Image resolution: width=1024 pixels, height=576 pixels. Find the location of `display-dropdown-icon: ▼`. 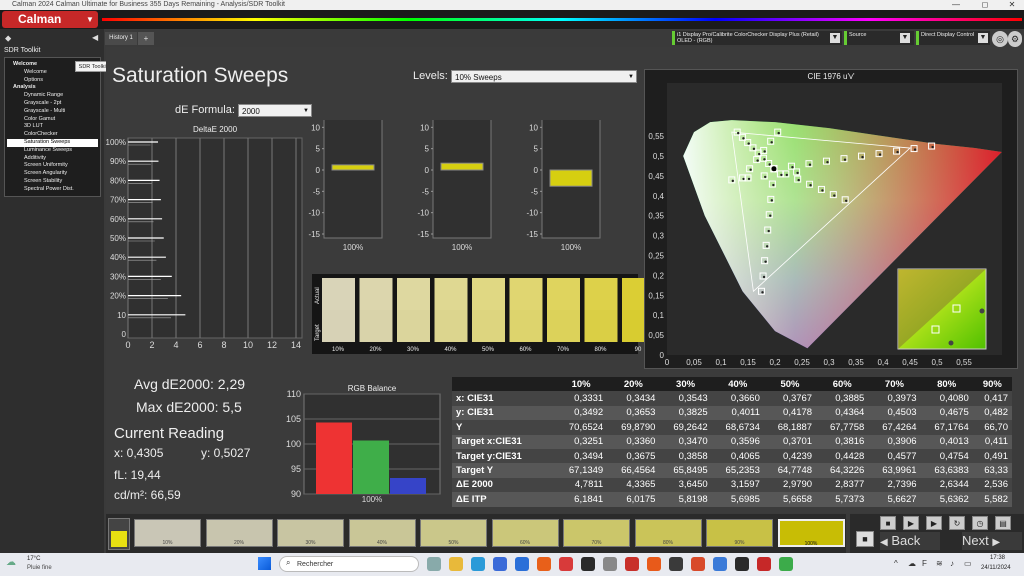

display-dropdown-icon: ▼ is located at coordinates (983, 38).